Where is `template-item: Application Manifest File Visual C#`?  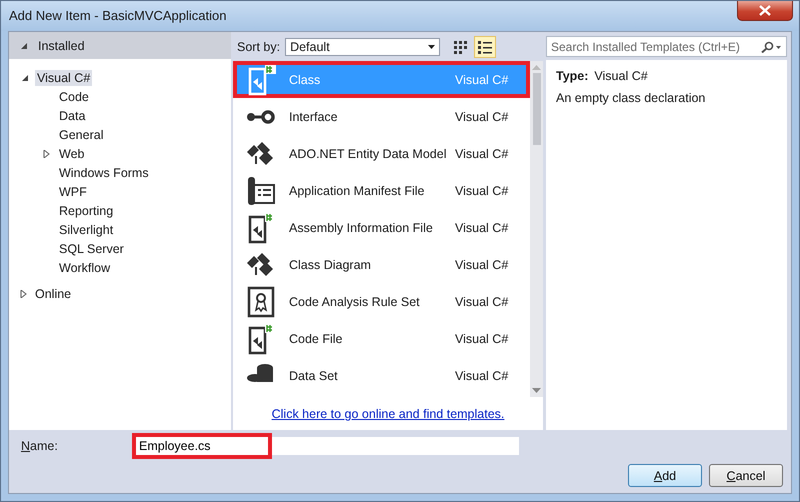 template-item: Application Manifest File Visual C# is located at coordinates (381, 190).